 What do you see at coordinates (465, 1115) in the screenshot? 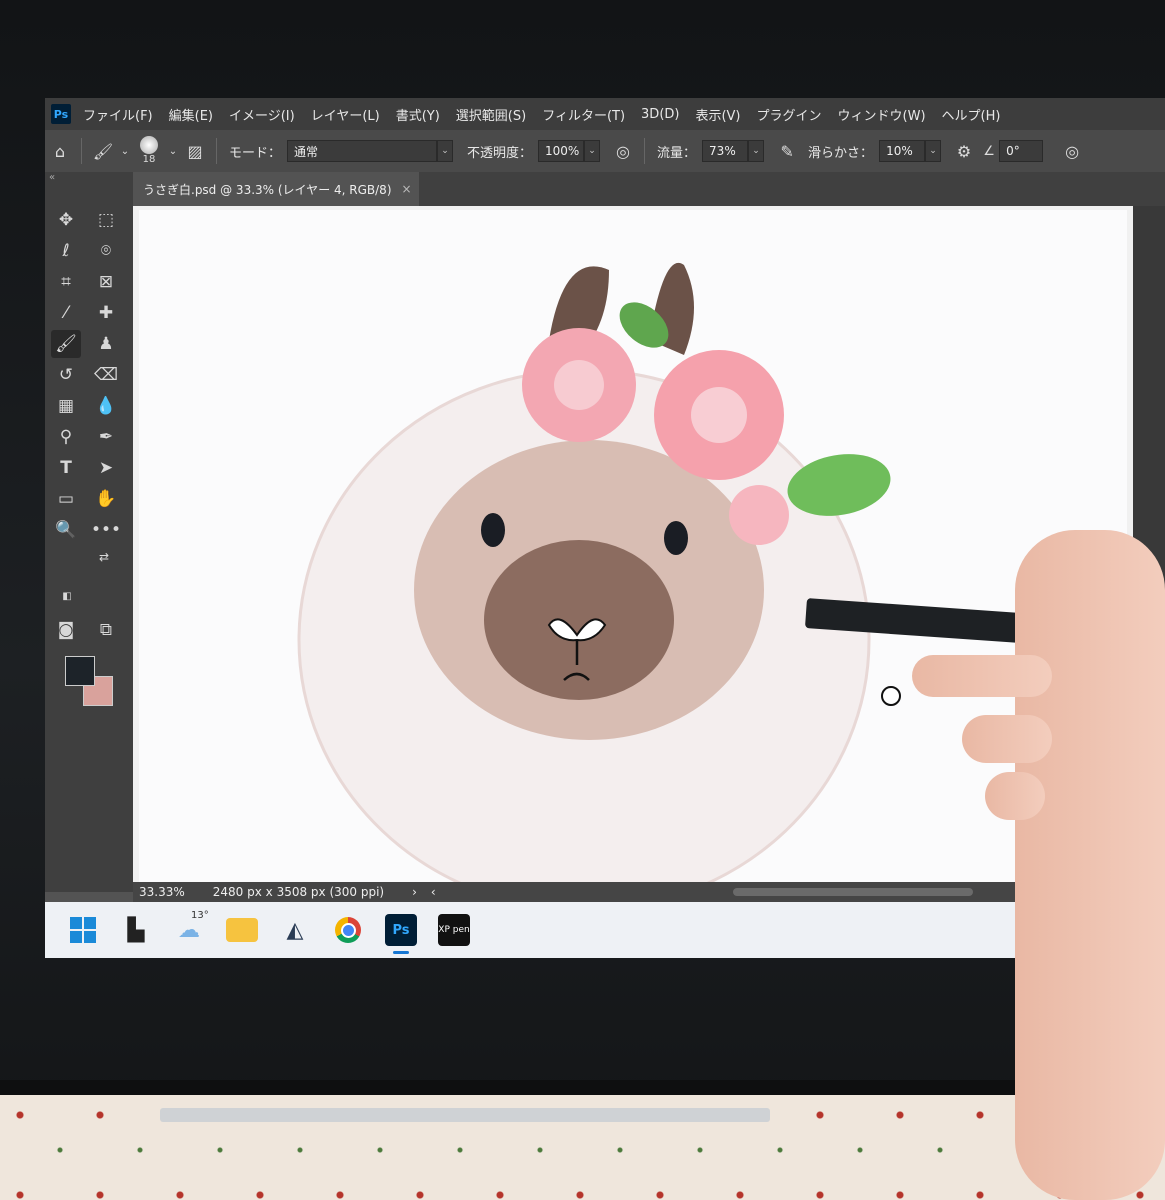
I see `tablet-stand` at bounding box center [465, 1115].